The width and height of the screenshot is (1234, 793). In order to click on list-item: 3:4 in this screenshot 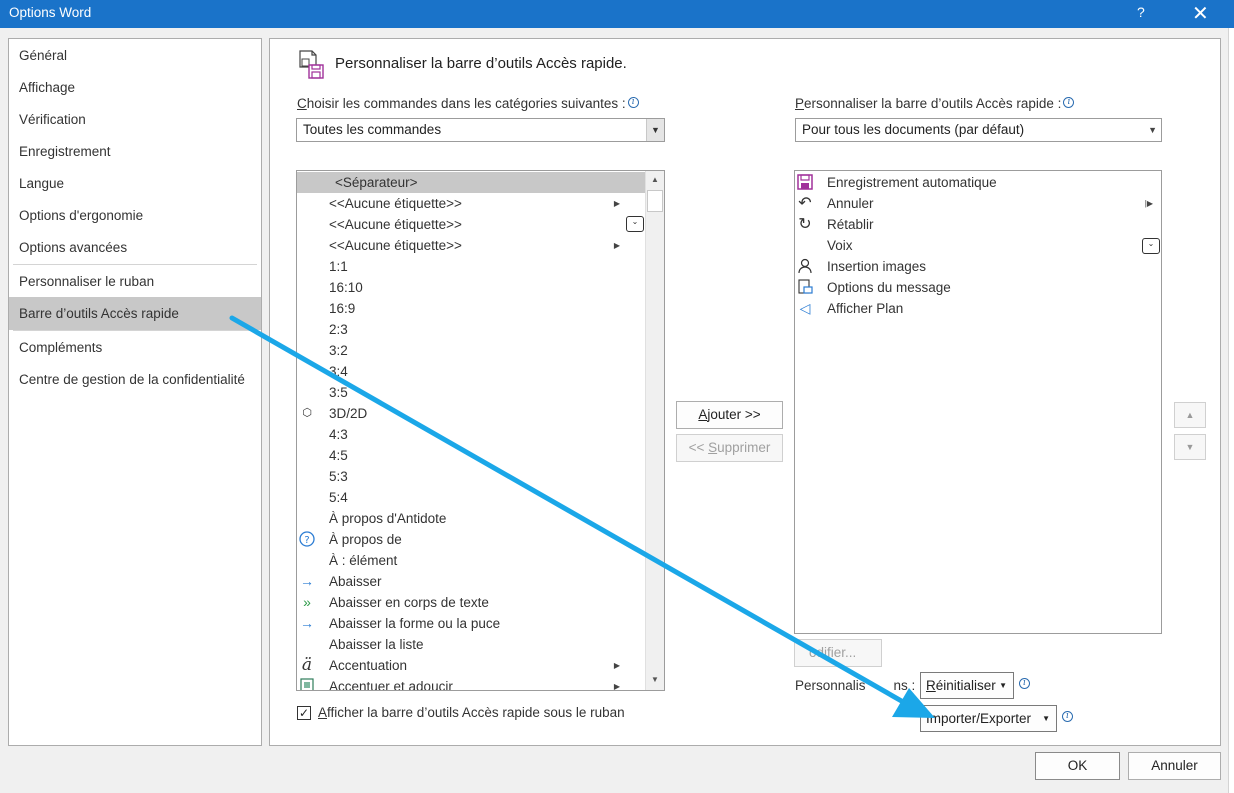, I will do `click(471, 371)`.